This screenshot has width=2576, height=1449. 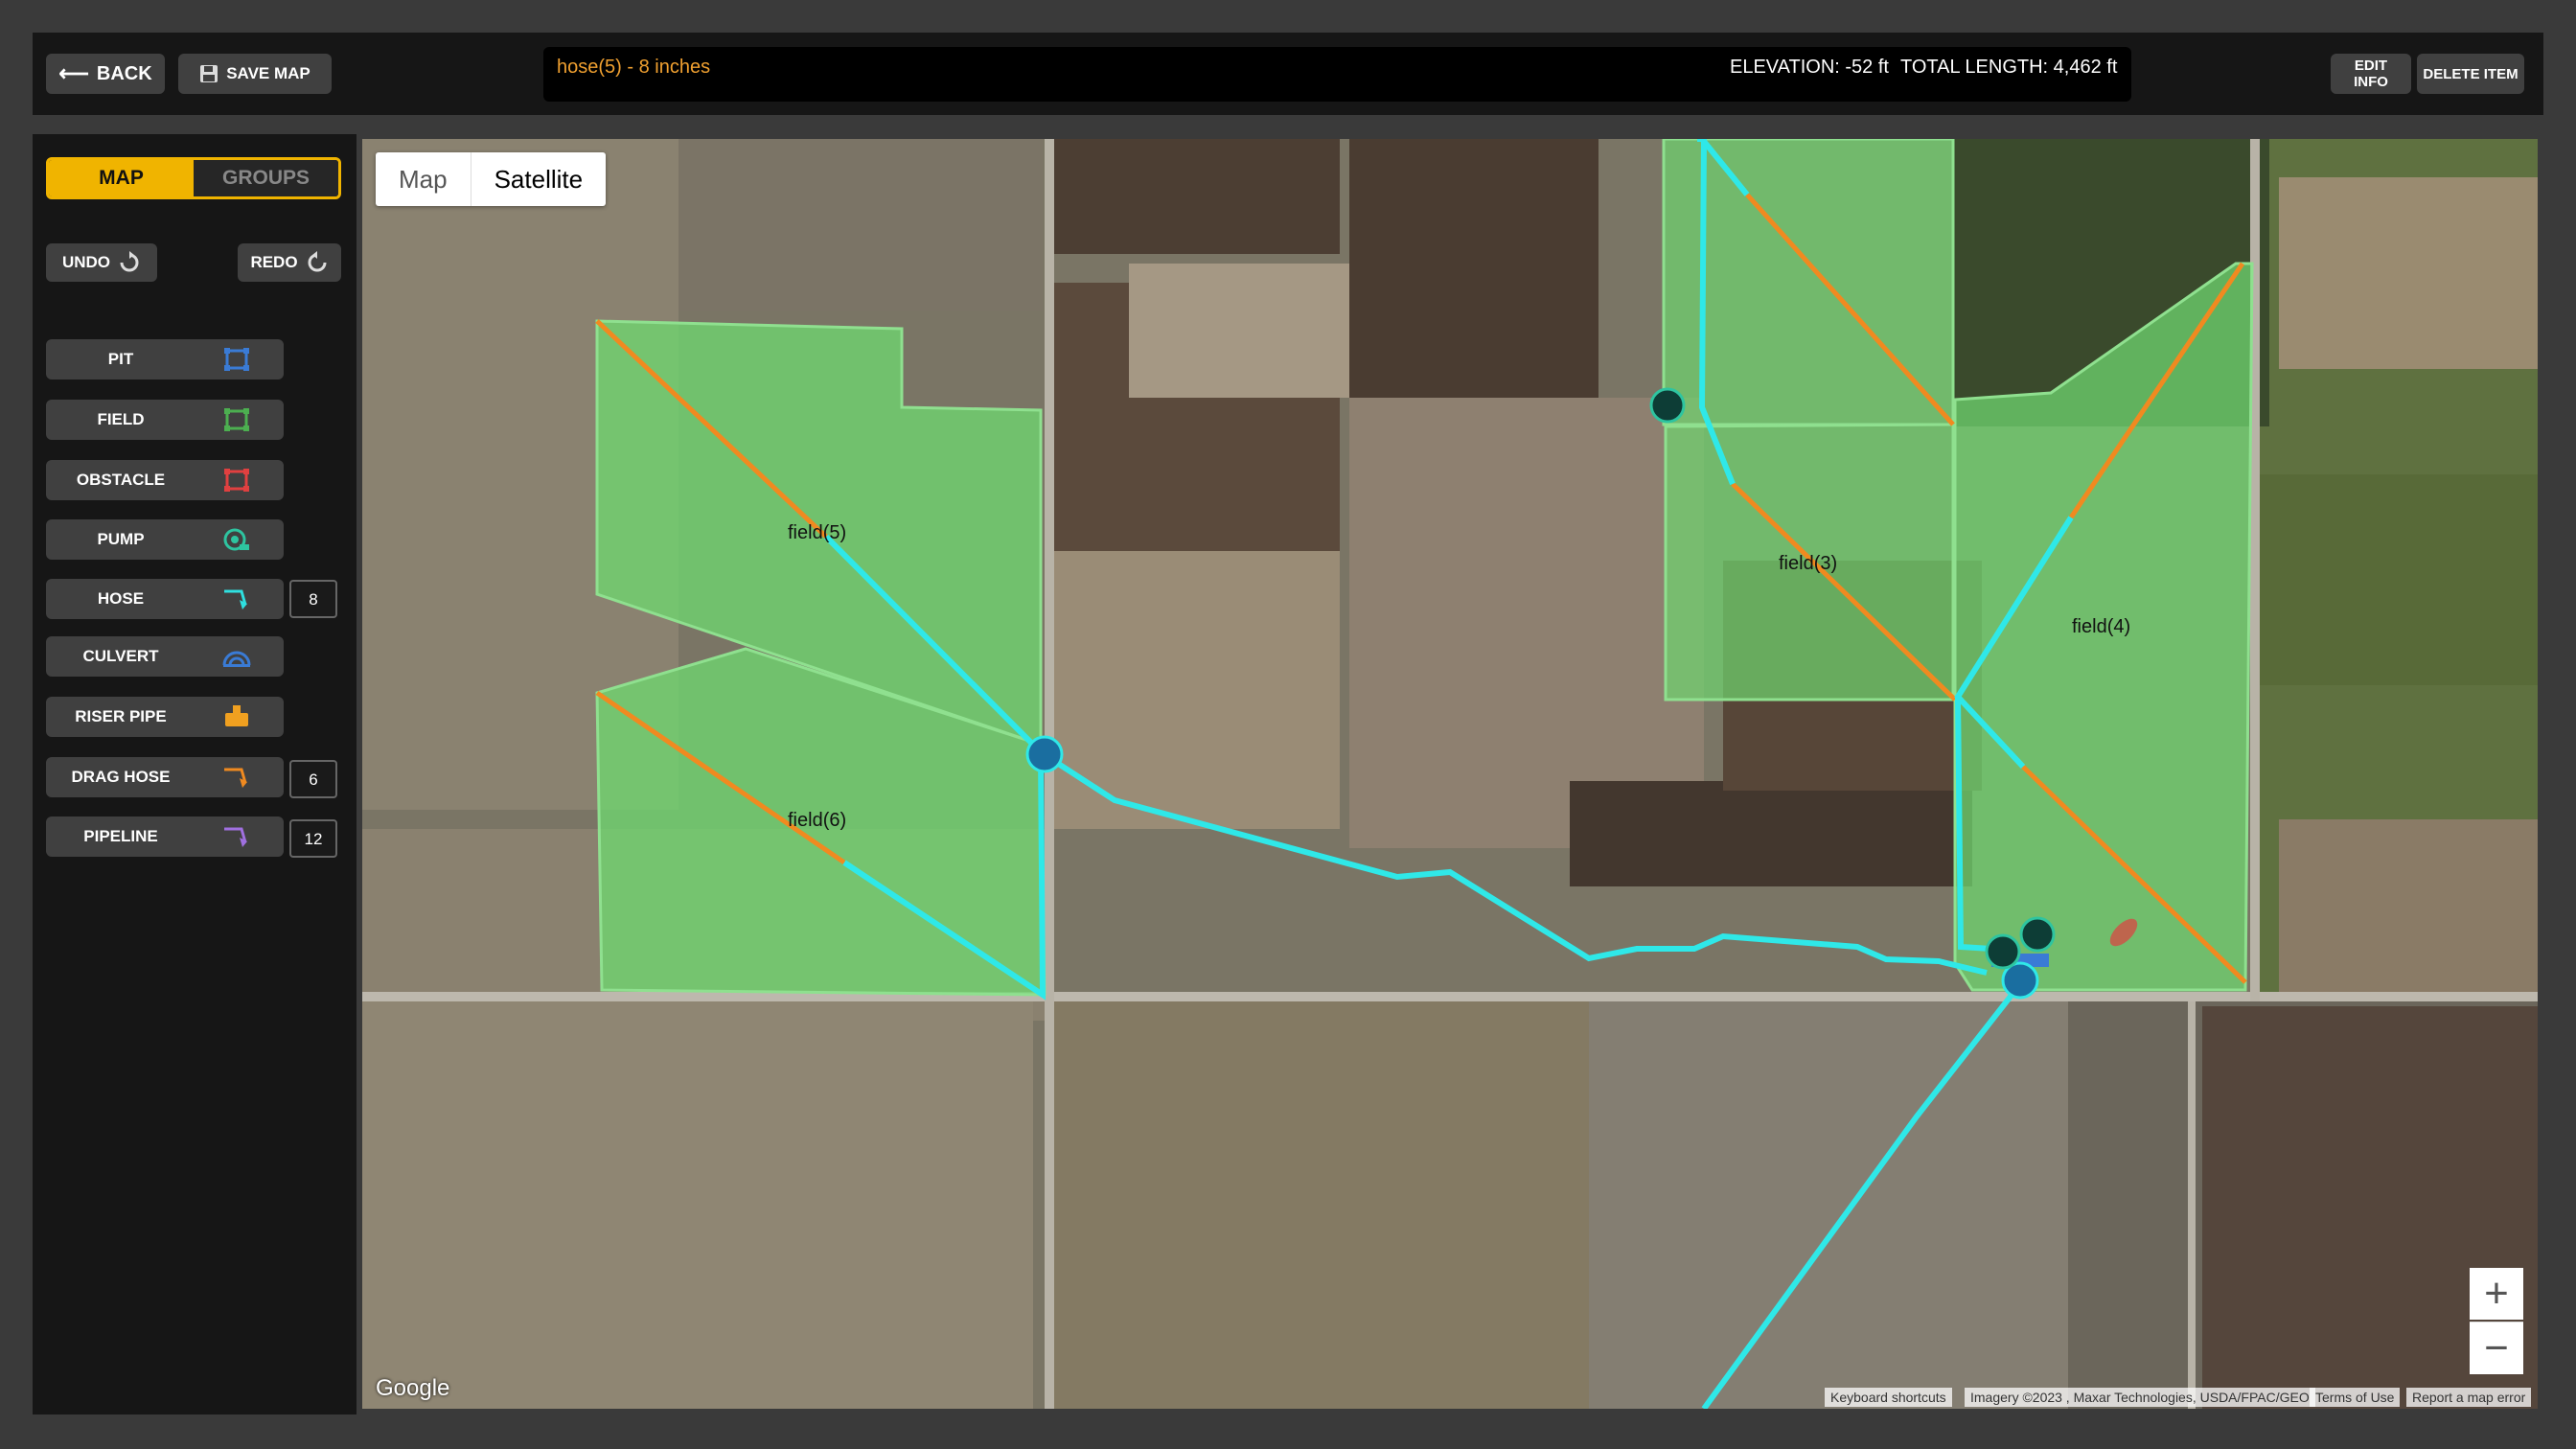 I want to click on redo-icon, so click(x=317, y=261).